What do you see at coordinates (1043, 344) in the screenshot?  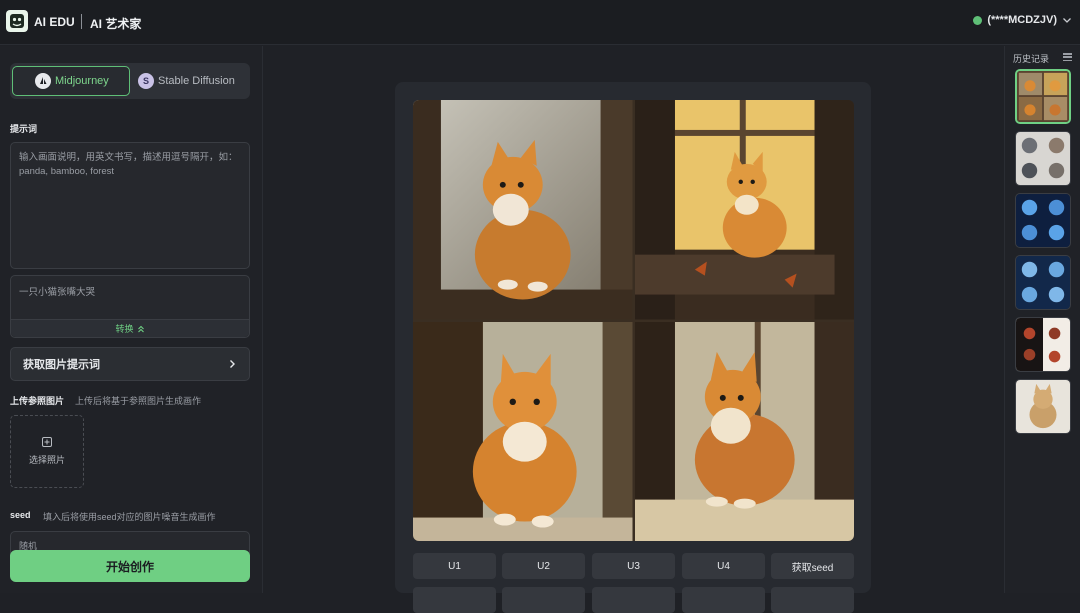 I see `history-item-warrior-sheet` at bounding box center [1043, 344].